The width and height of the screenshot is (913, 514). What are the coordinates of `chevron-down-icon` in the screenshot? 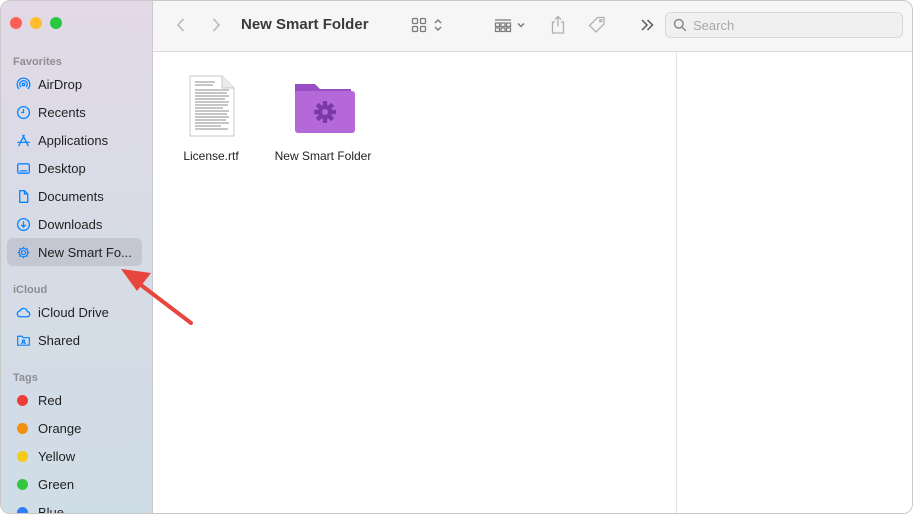 It's located at (521, 25).